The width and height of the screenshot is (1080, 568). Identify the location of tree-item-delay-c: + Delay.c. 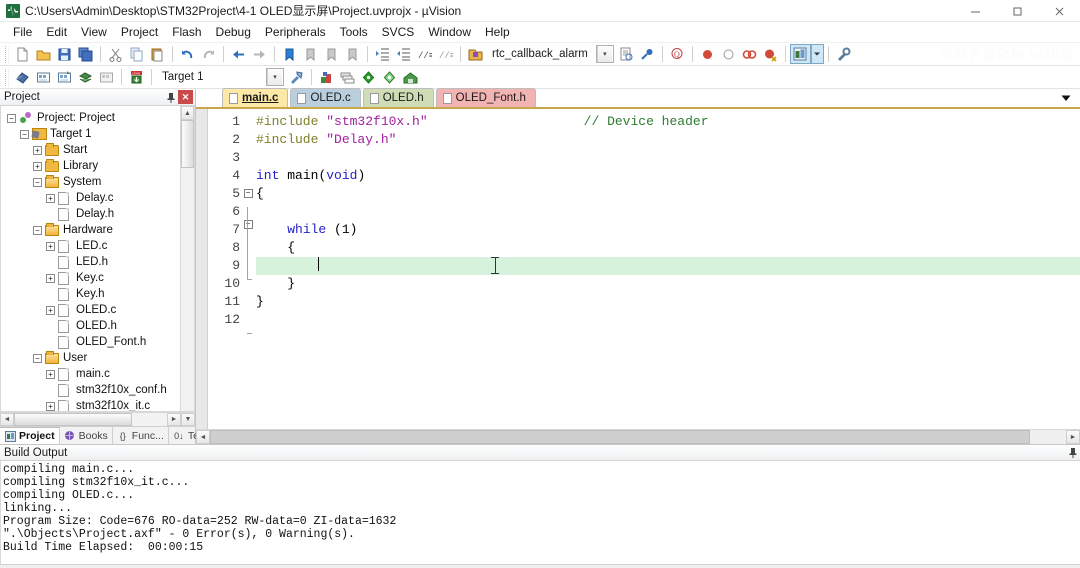
(91, 198).